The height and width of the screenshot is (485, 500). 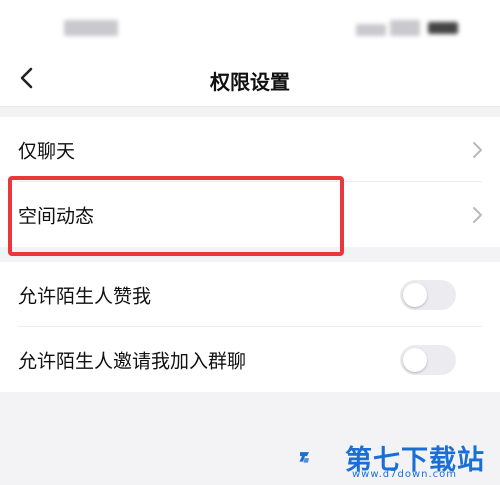 I want to click on row-allow-stranger-group-invite: 允许陌生人邀请我加入群聊, so click(x=250, y=359).